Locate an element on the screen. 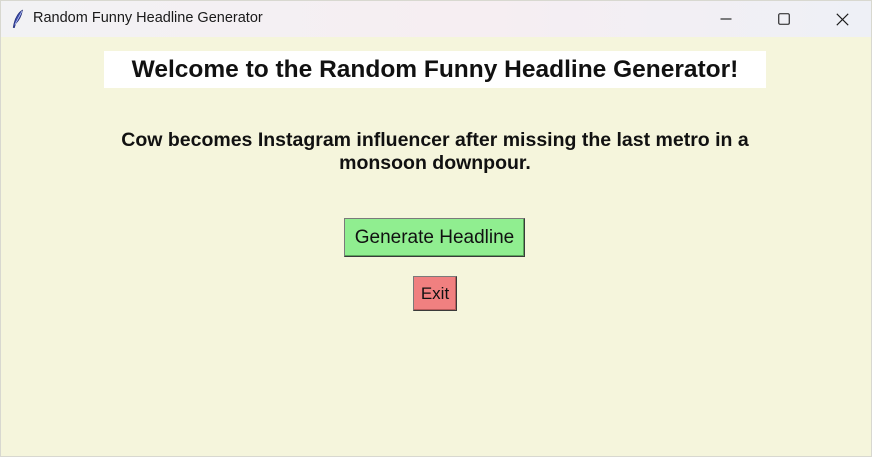 The image size is (872, 457). feather-icon is located at coordinates (17, 19).